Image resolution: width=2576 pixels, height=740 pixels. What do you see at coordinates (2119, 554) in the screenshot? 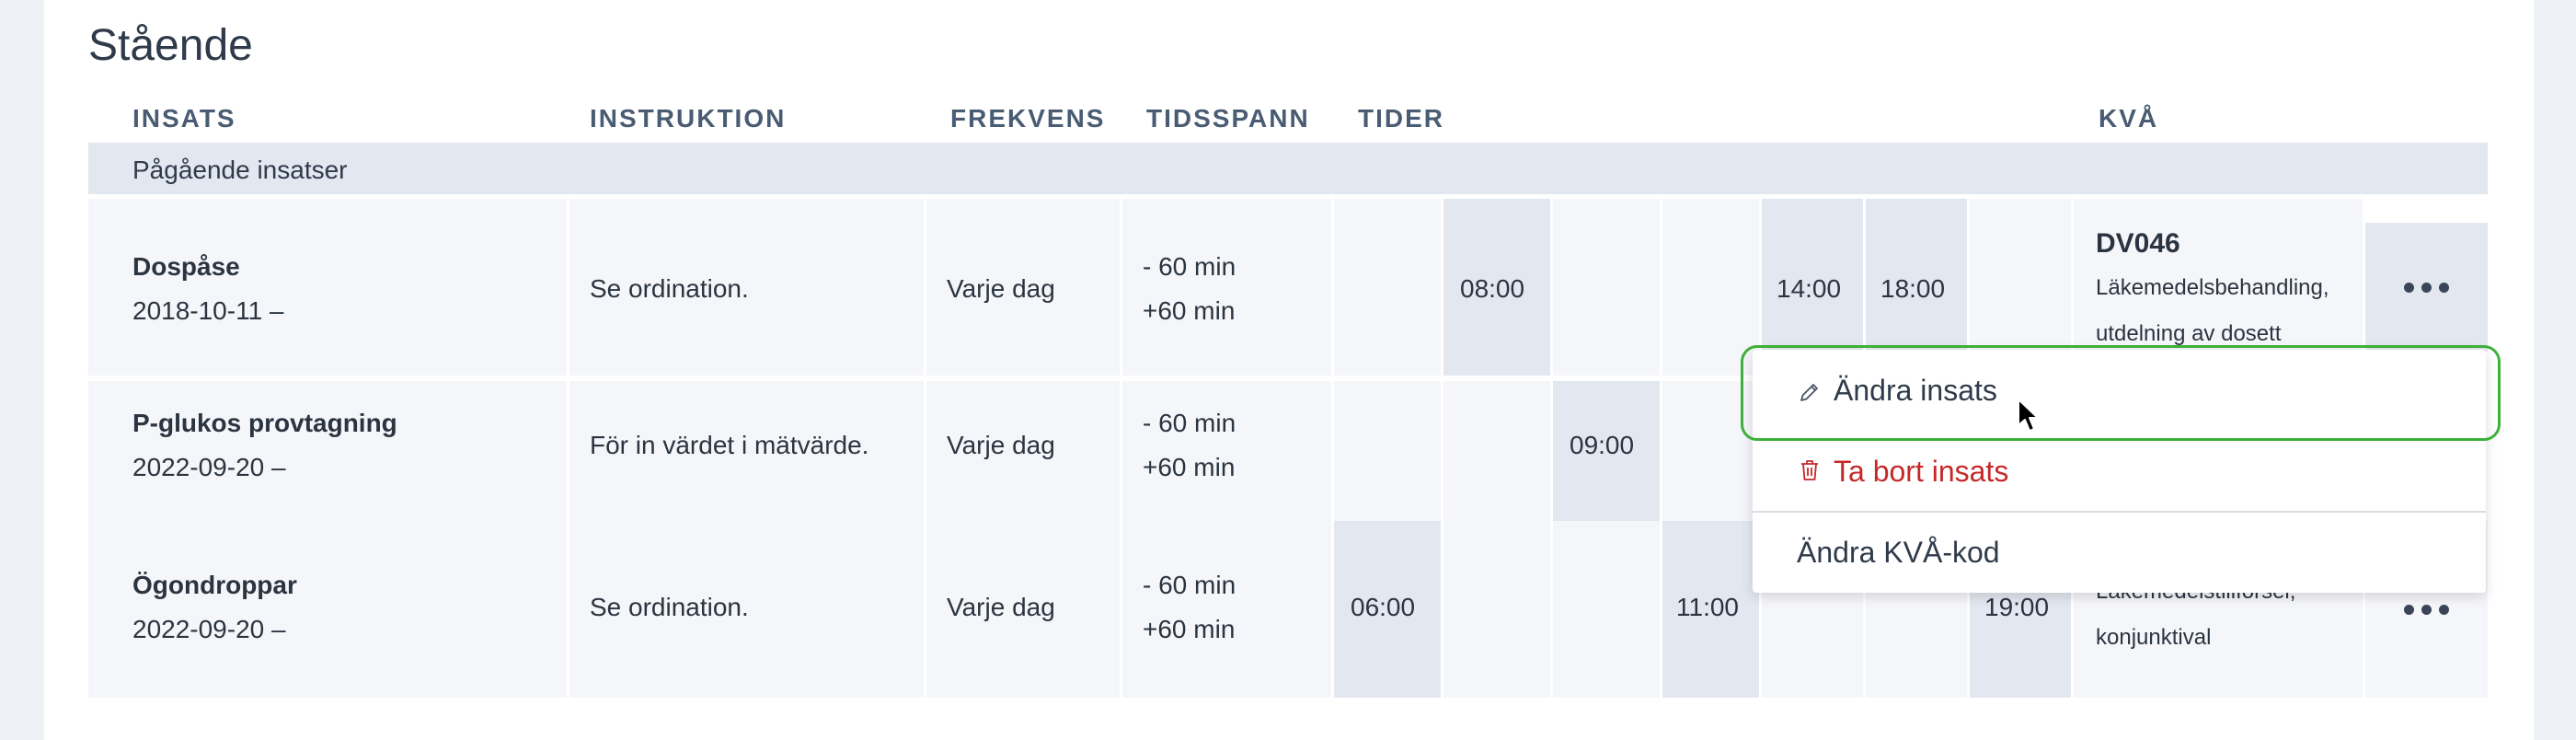
I see `menu-item-change-kva: Ändra KVÅ-kod` at bounding box center [2119, 554].